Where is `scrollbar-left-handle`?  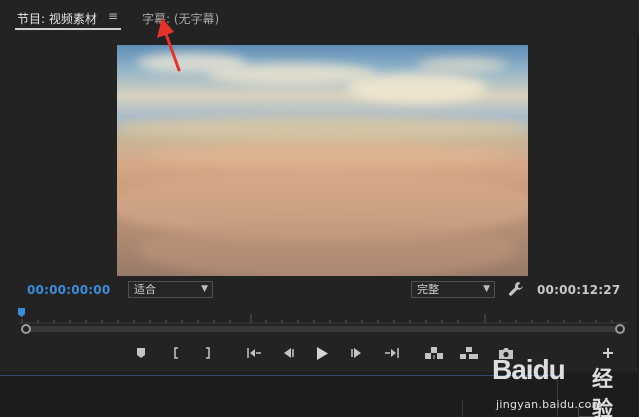 scrollbar-left-handle is located at coordinates (26, 329).